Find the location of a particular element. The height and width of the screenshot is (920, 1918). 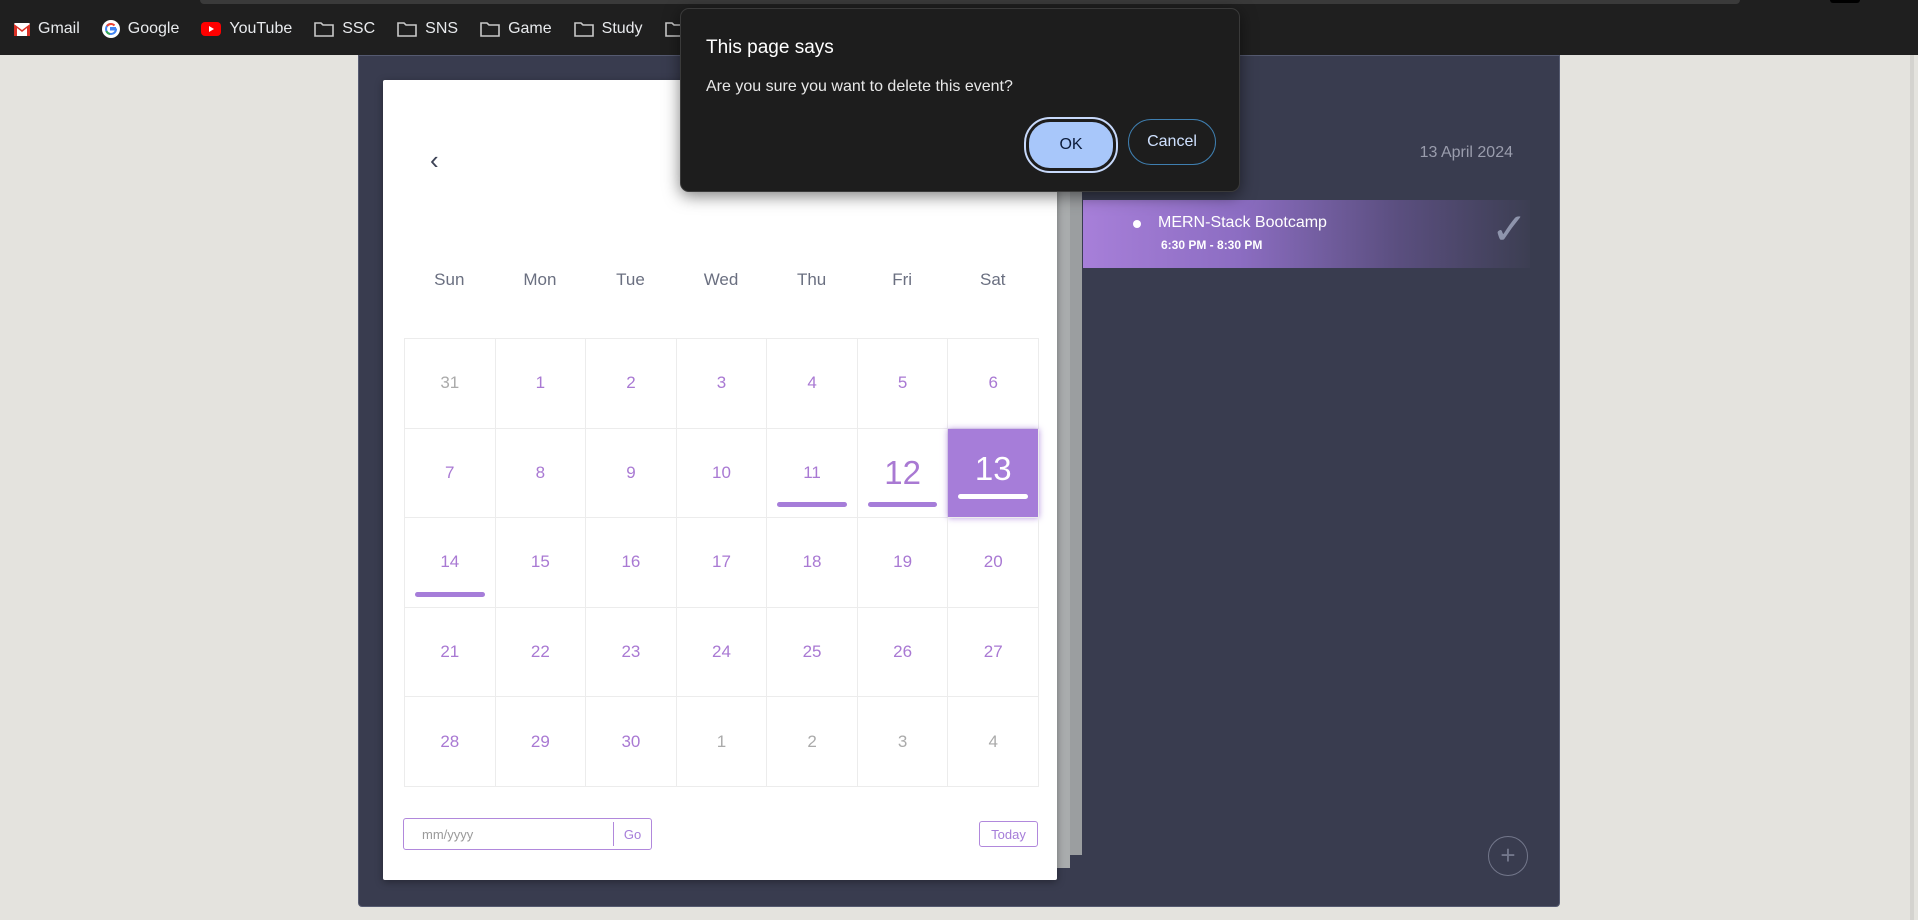

day-cell: 18 is located at coordinates (812, 563).